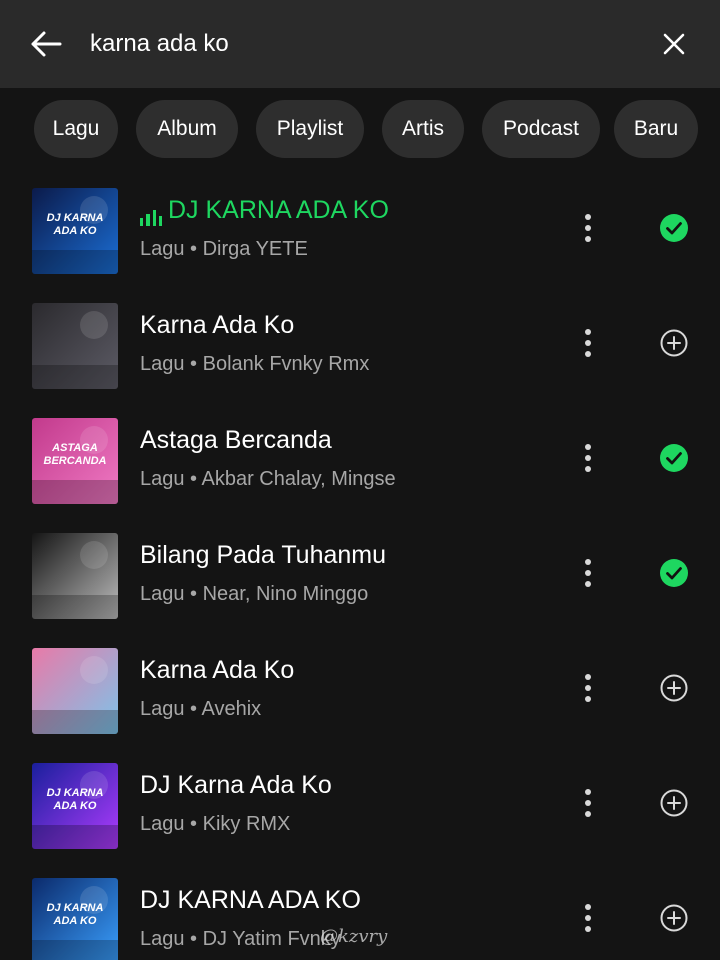 This screenshot has width=720, height=960. I want to click on back-button, so click(46, 44).